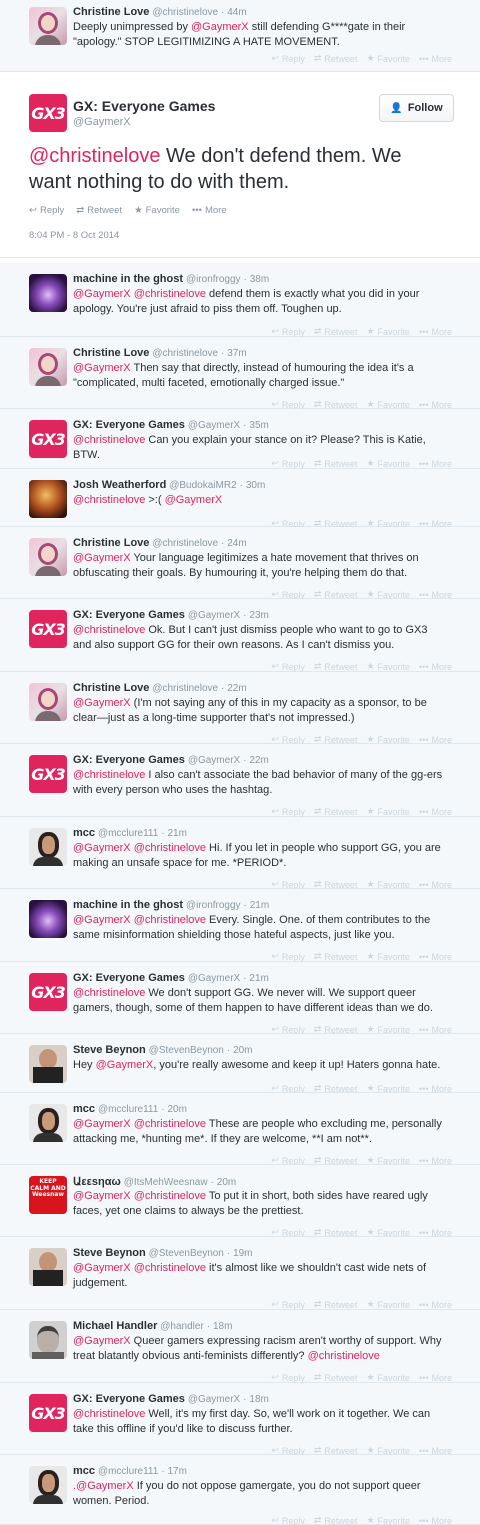 The image size is (480, 1525). I want to click on user-handle: @handler, so click(182, 1326).